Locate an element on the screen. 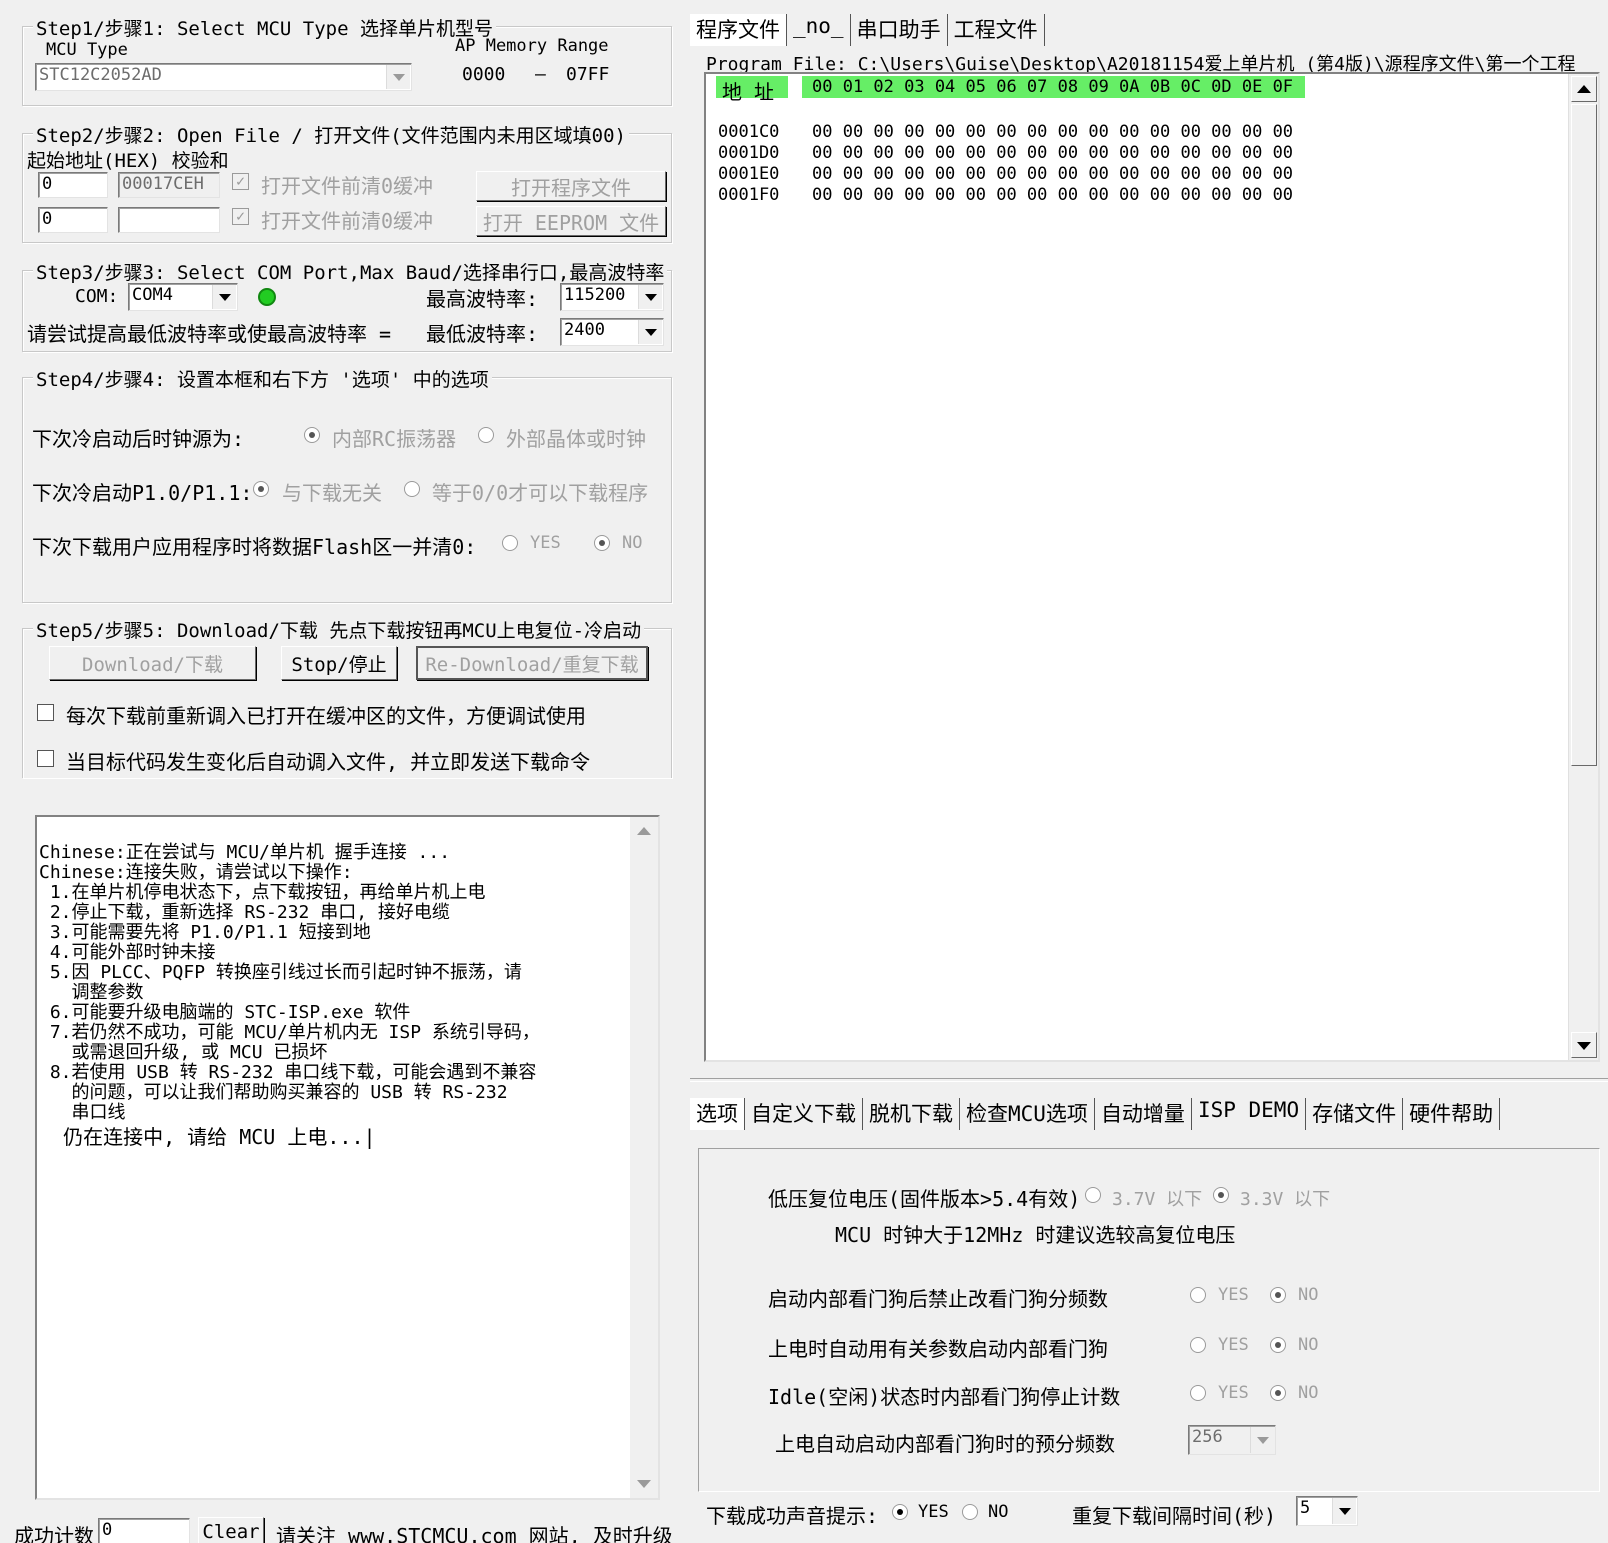 This screenshot has height=1543, width=1608. flash-clear-yes-label: YES is located at coordinates (545, 543).